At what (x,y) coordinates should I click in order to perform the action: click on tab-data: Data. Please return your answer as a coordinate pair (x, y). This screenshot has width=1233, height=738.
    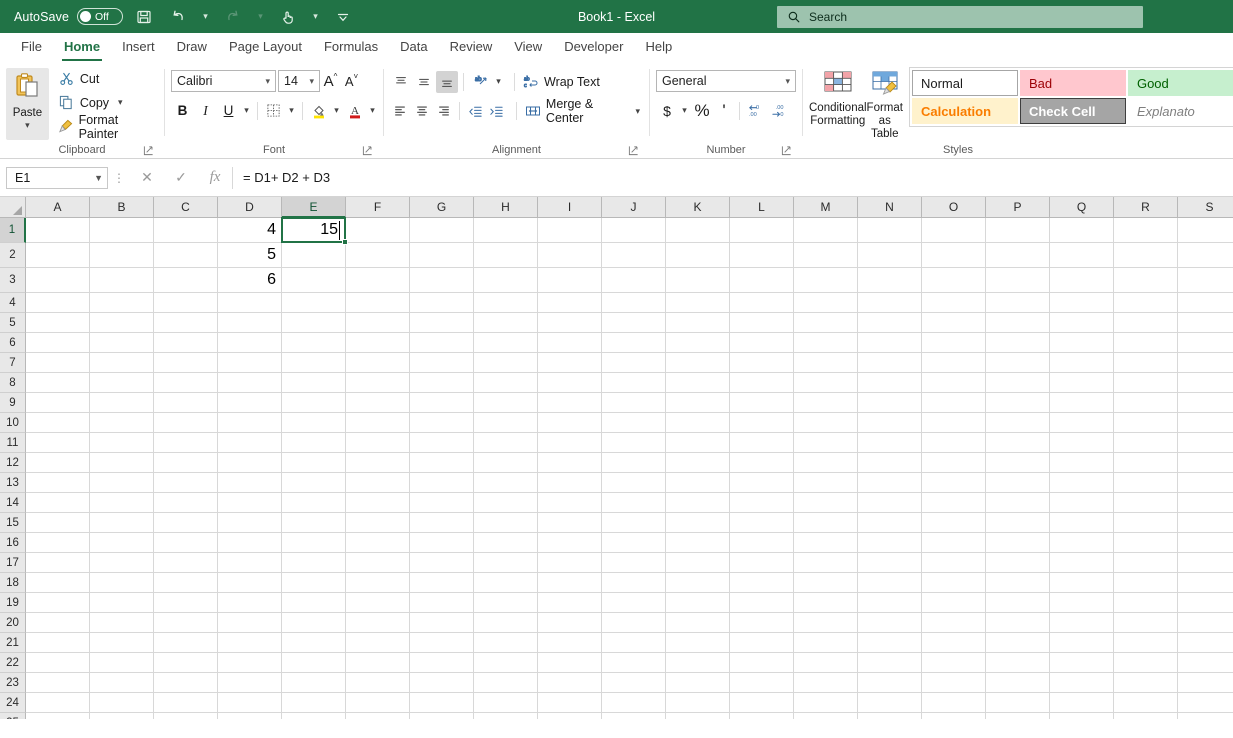
    Looking at the image, I should click on (413, 48).